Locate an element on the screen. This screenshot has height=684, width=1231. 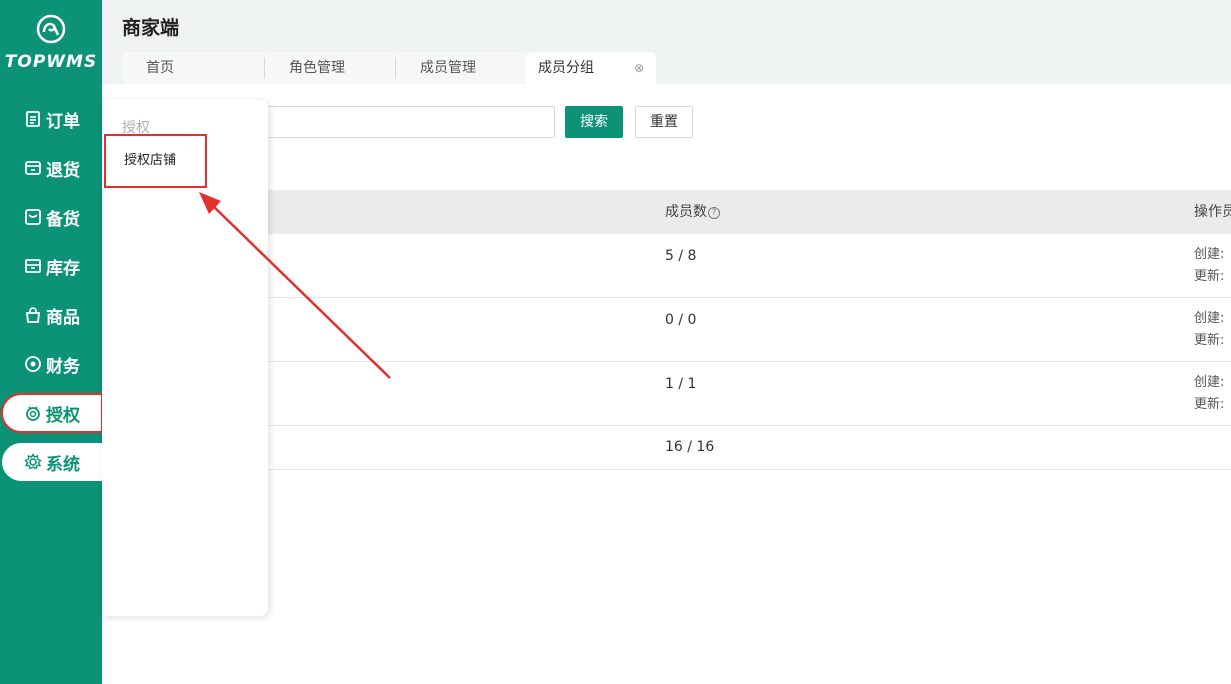
nav-item-inventory: 库存 is located at coordinates (52, 266).